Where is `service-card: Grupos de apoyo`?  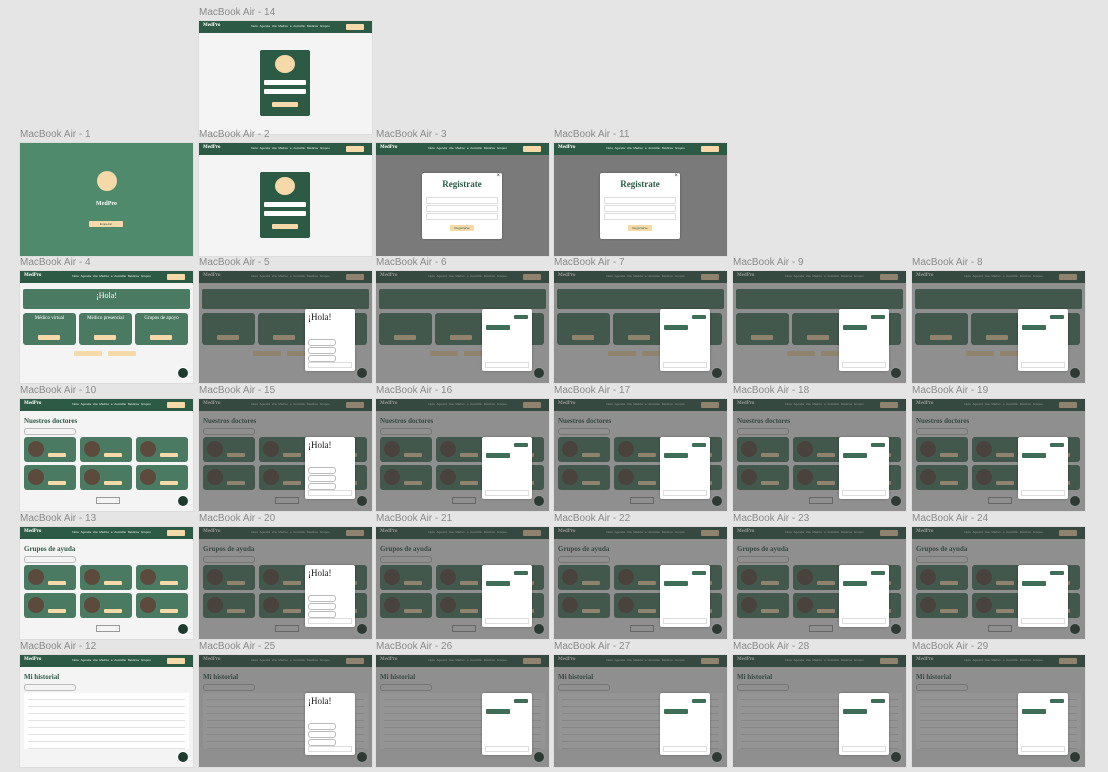
service-card: Grupos de apoyo is located at coordinates (161, 329).